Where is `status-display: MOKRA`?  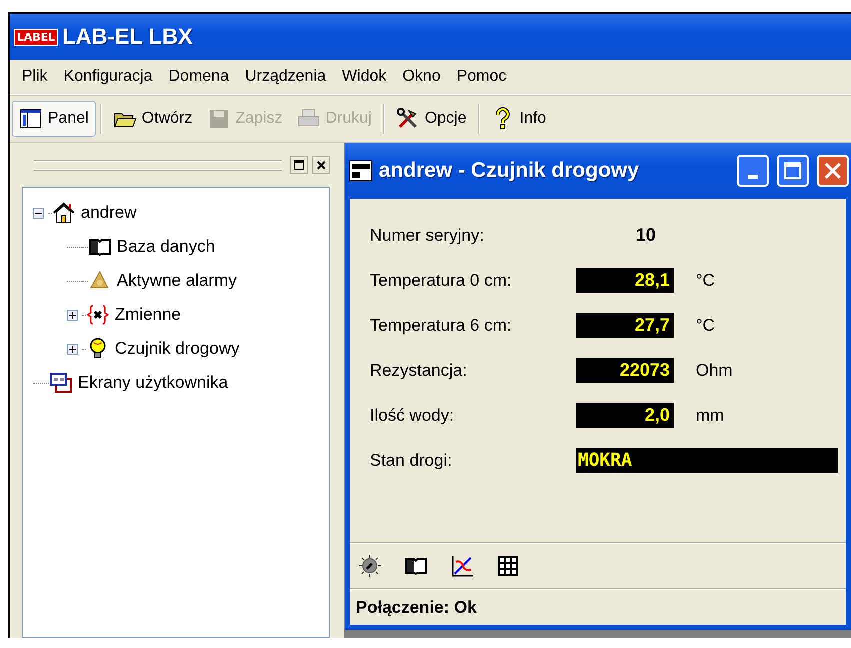
status-display: MOKRA is located at coordinates (707, 460).